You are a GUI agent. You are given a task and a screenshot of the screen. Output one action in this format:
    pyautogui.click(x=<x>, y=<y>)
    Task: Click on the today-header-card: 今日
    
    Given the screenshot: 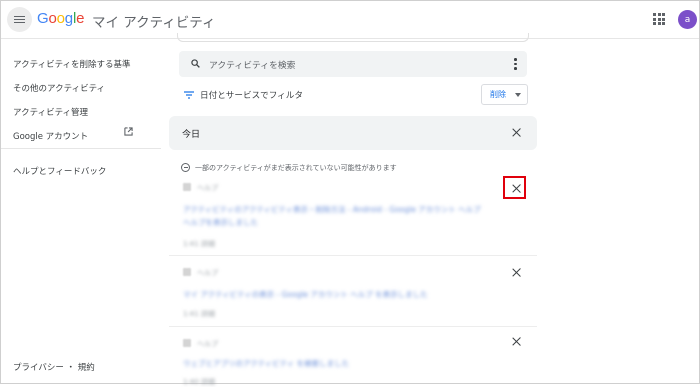 What is the action you would take?
    pyautogui.click(x=353, y=133)
    